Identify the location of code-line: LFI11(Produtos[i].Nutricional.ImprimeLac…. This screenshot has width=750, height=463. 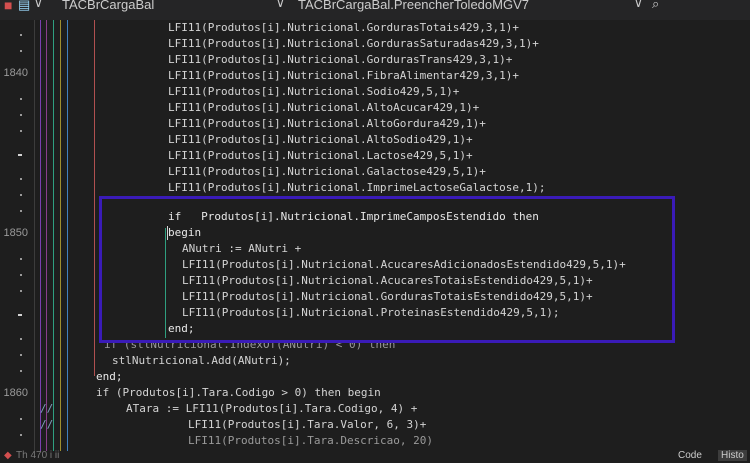
(357, 187).